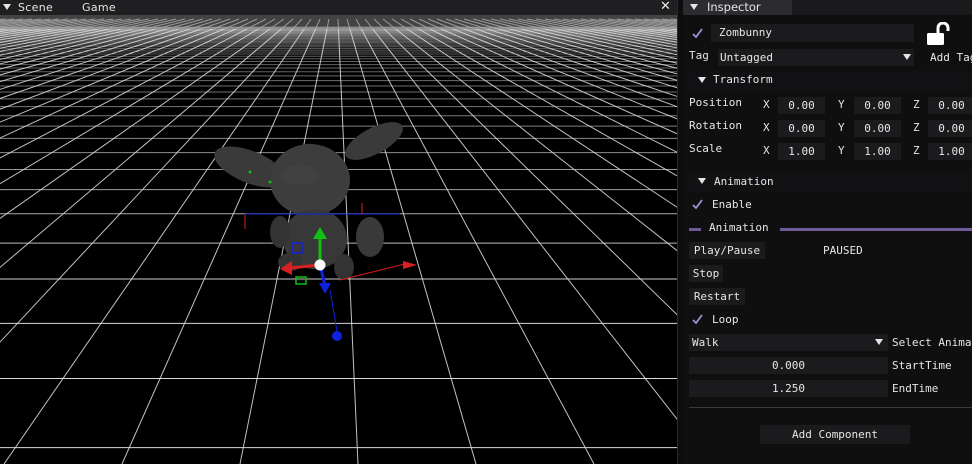  What do you see at coordinates (916, 104) in the screenshot?
I see `position-z-axis: Z` at bounding box center [916, 104].